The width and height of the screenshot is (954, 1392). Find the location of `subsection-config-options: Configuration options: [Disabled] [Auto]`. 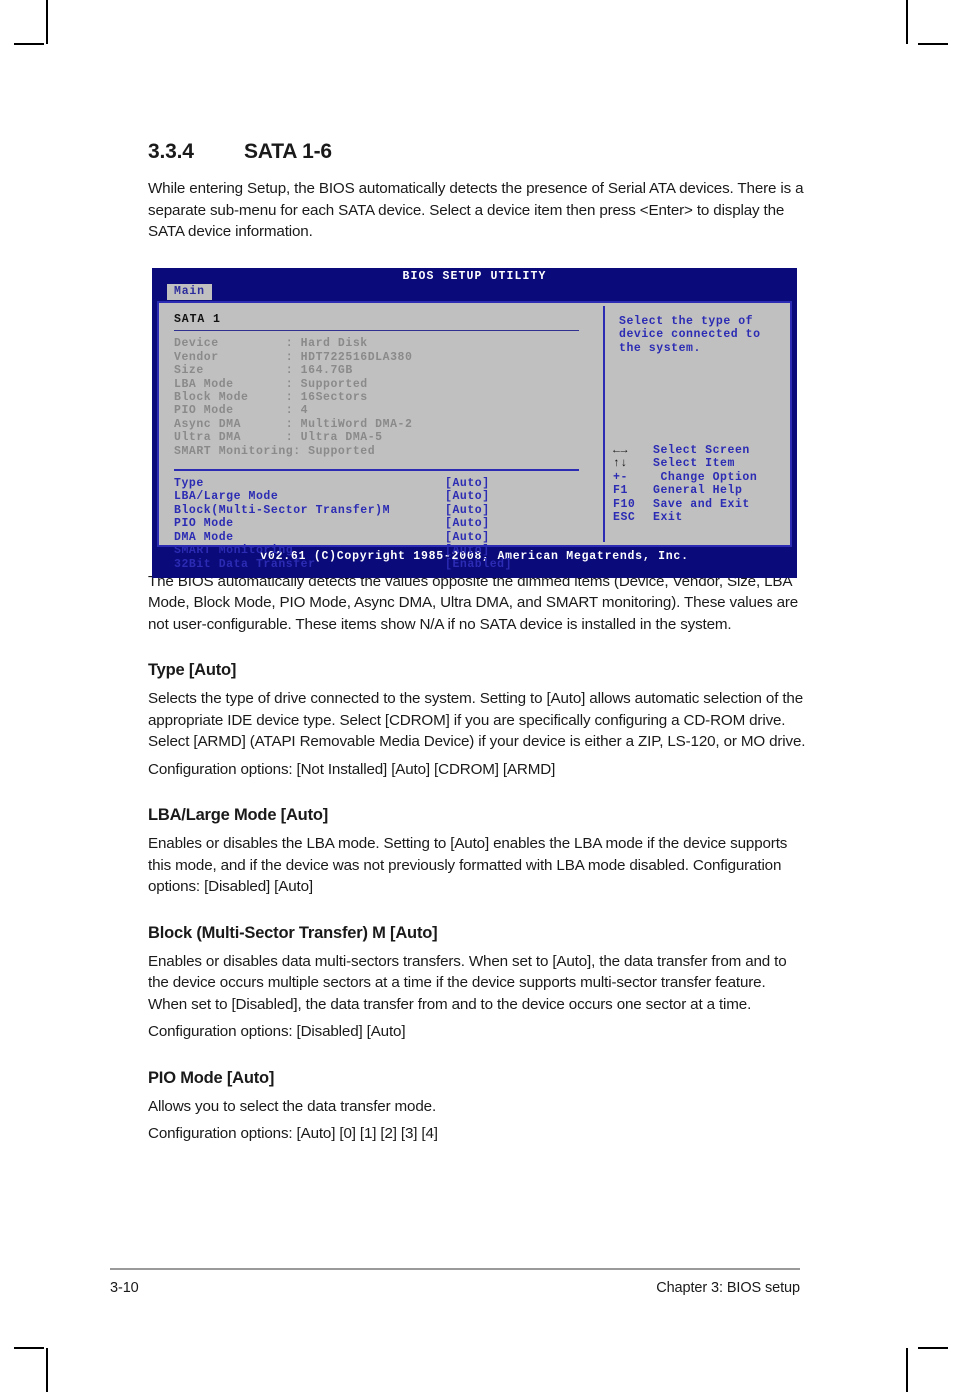

subsection-config-options: Configuration options: [Disabled] [Auto] is located at coordinates (277, 1031).